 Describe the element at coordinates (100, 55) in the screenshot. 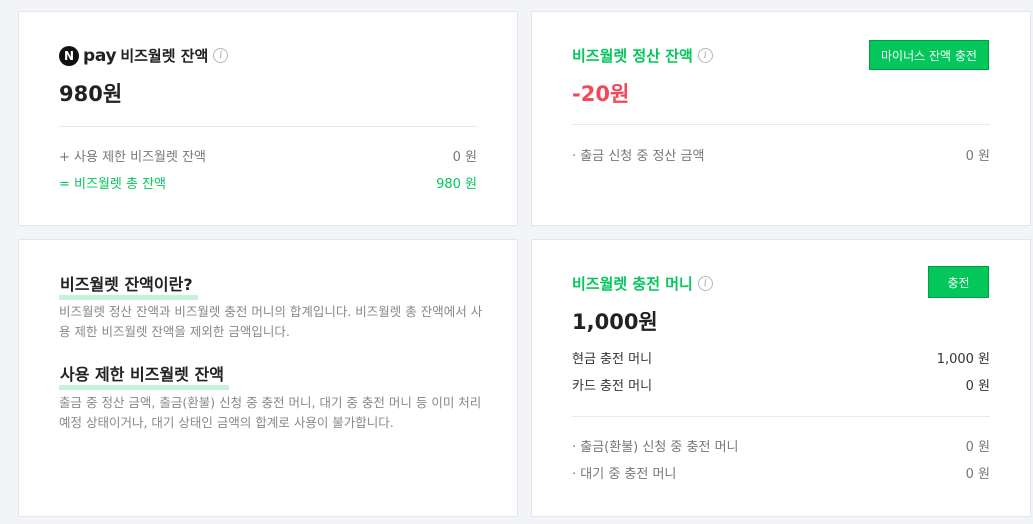

I see `pay-logo: pay` at that location.